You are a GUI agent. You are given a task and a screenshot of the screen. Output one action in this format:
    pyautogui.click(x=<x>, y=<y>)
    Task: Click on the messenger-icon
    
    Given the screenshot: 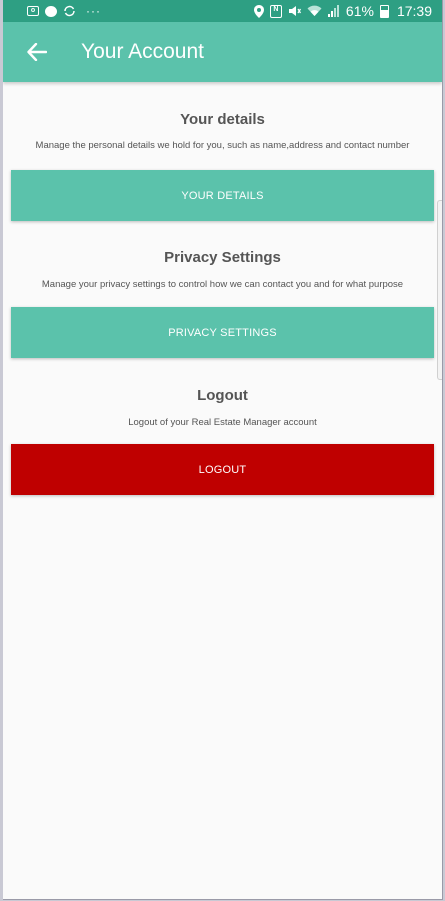 What is the action you would take?
    pyautogui.click(x=51, y=11)
    